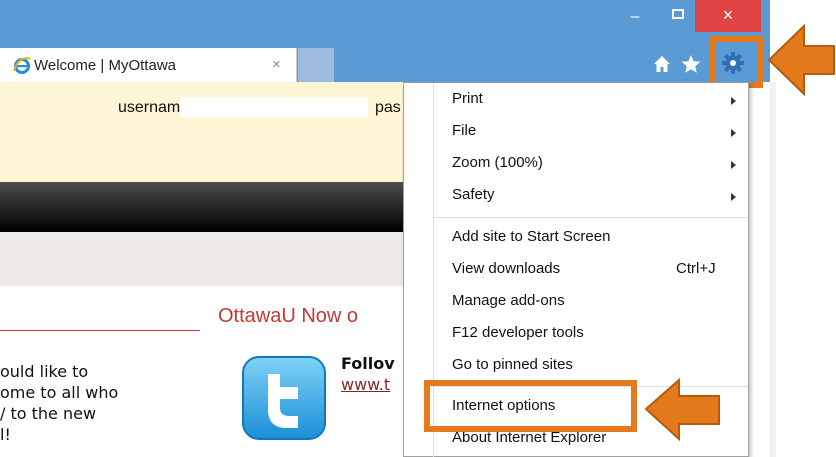 Image resolution: width=836 pixels, height=457 pixels. What do you see at coordinates (284, 398) in the screenshot?
I see `twitter-logo-icon` at bounding box center [284, 398].